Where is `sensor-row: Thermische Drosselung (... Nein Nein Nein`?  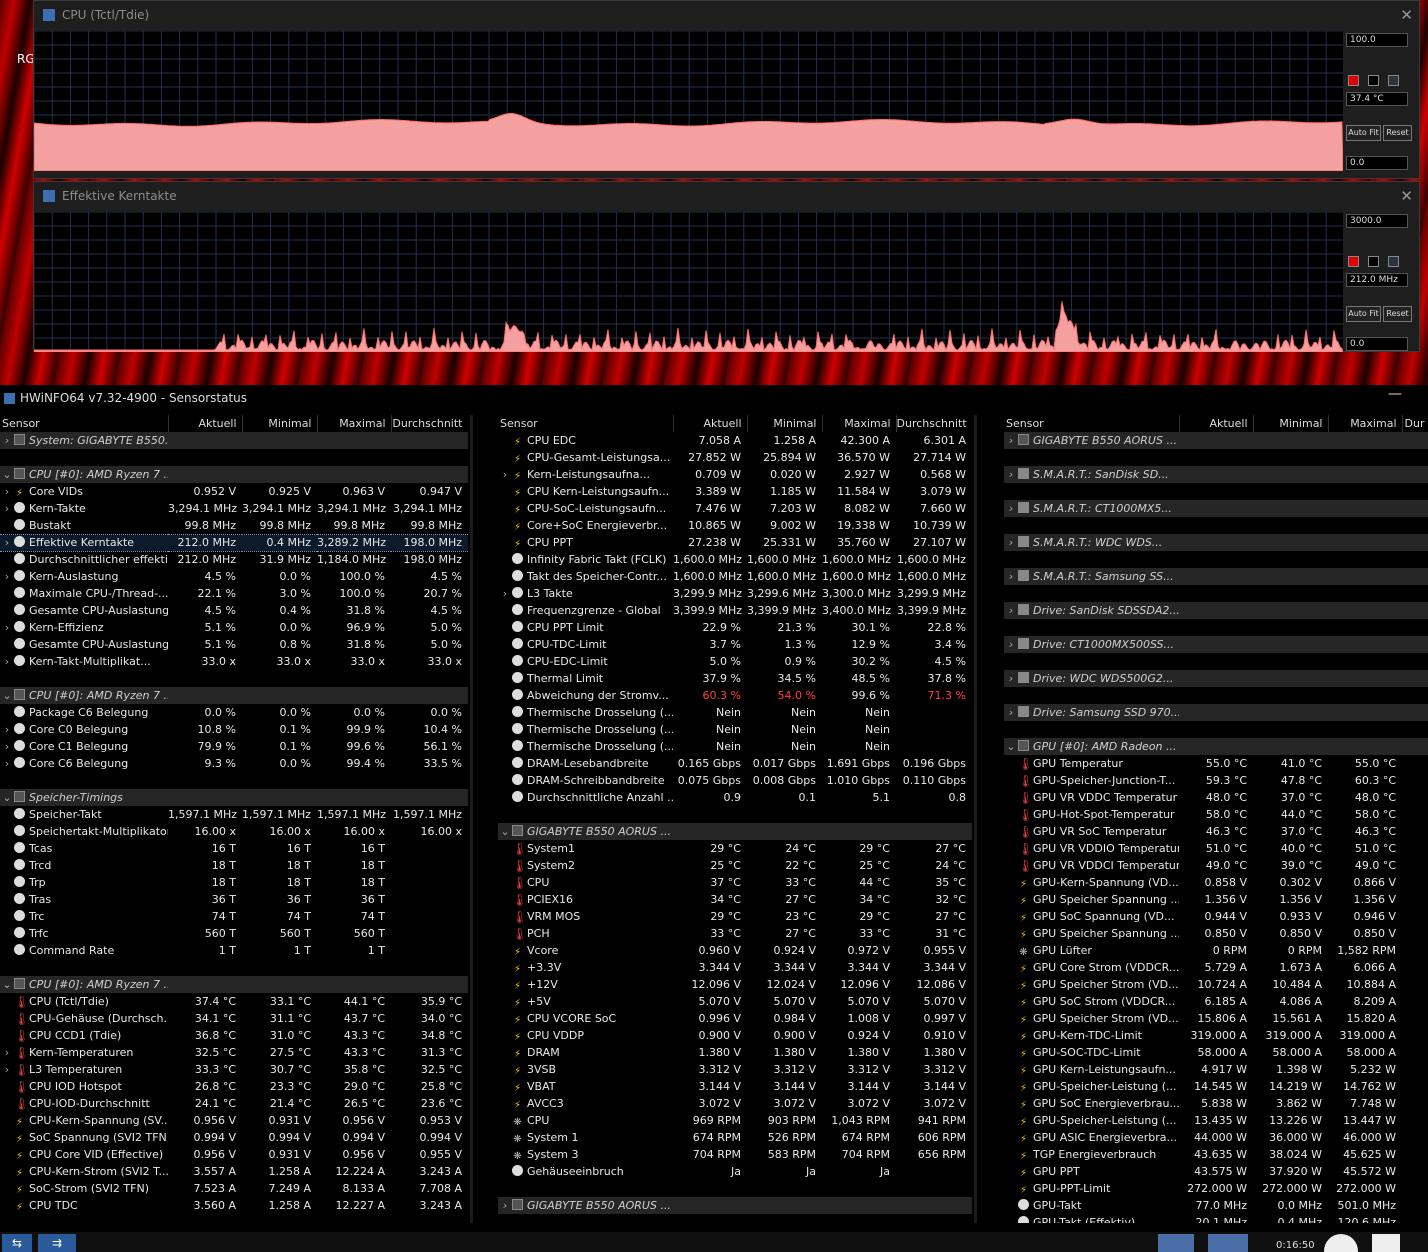
sensor-row: Thermische Drosselung (... Nein Nein Nein is located at coordinates (735, 729).